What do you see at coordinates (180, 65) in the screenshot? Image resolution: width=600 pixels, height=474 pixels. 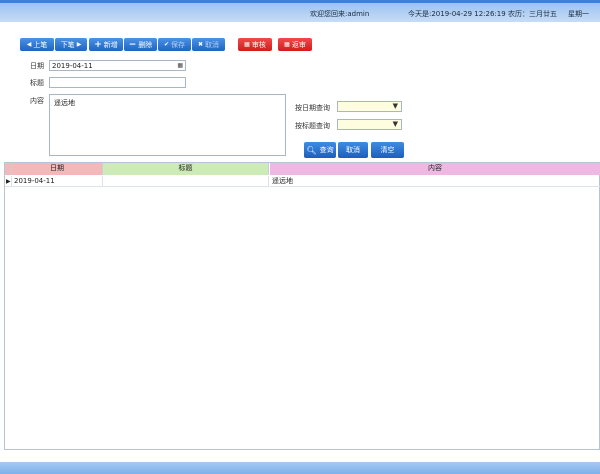 I see `calendar-icon: ▦` at bounding box center [180, 65].